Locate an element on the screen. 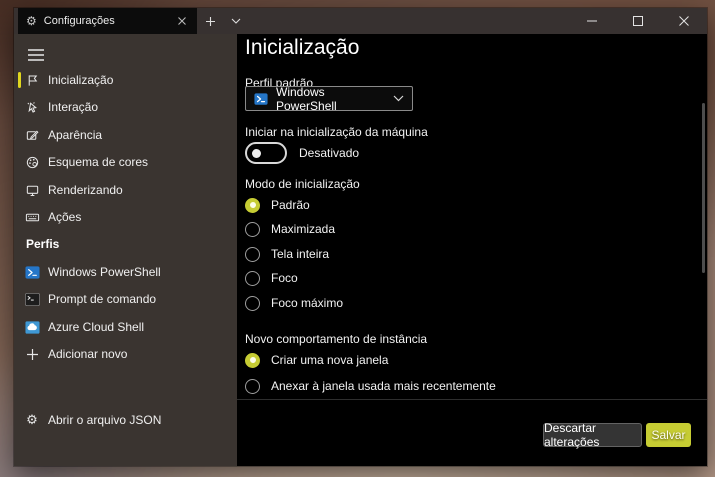  tab-configuracoes: ⚙ Configurações is located at coordinates (107, 21).